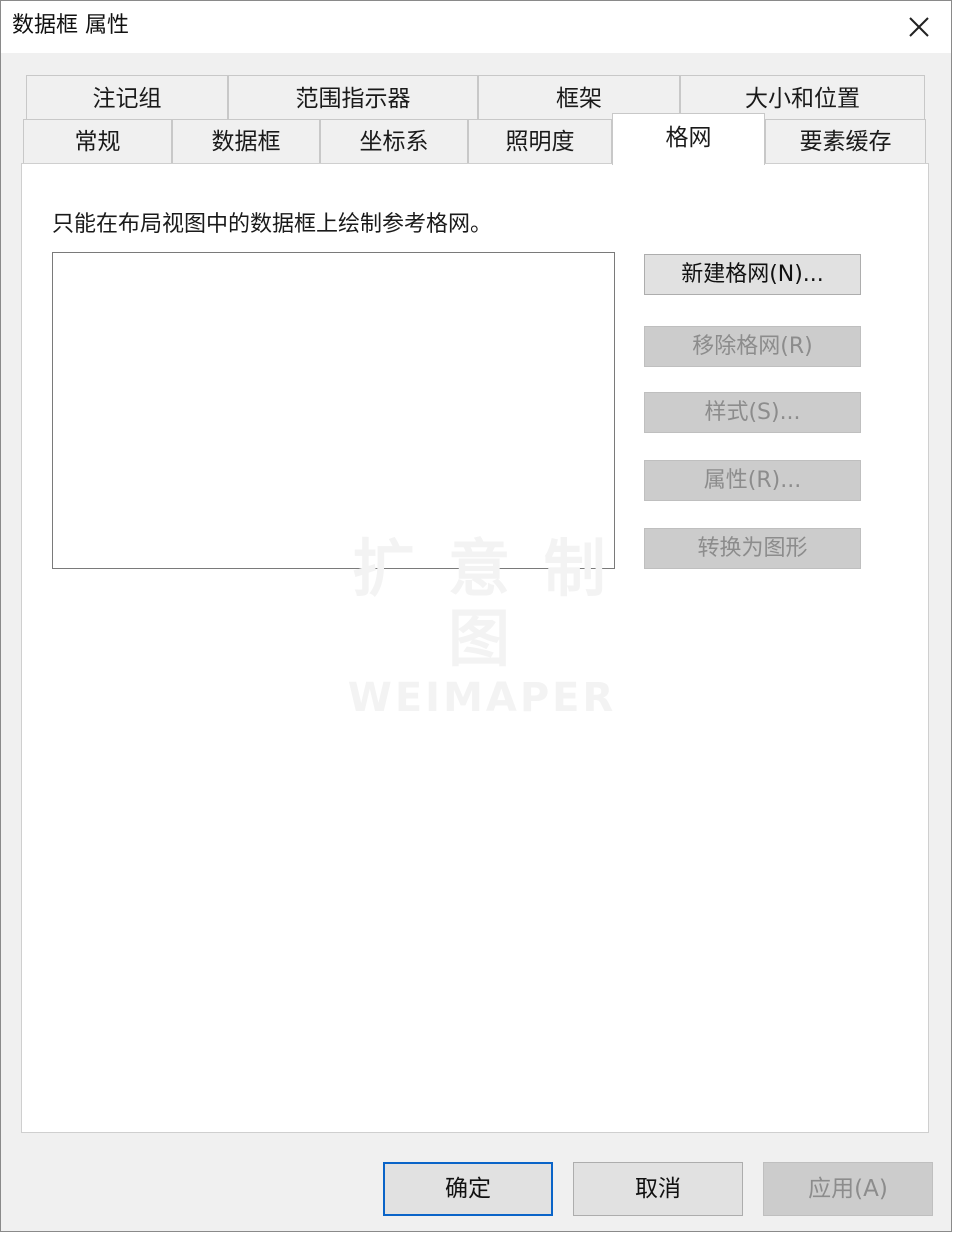 This screenshot has height=1236, width=954. I want to click on tab-label: 范围指示器, so click(353, 99).